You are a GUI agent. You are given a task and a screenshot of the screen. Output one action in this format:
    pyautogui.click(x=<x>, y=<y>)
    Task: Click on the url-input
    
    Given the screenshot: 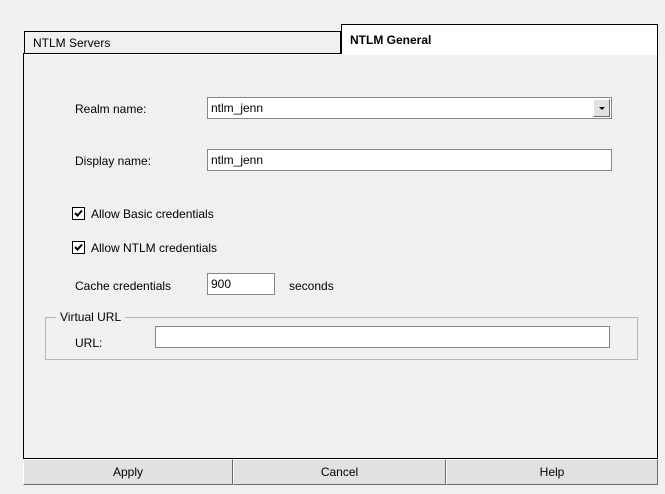 What is the action you would take?
    pyautogui.click(x=382, y=337)
    